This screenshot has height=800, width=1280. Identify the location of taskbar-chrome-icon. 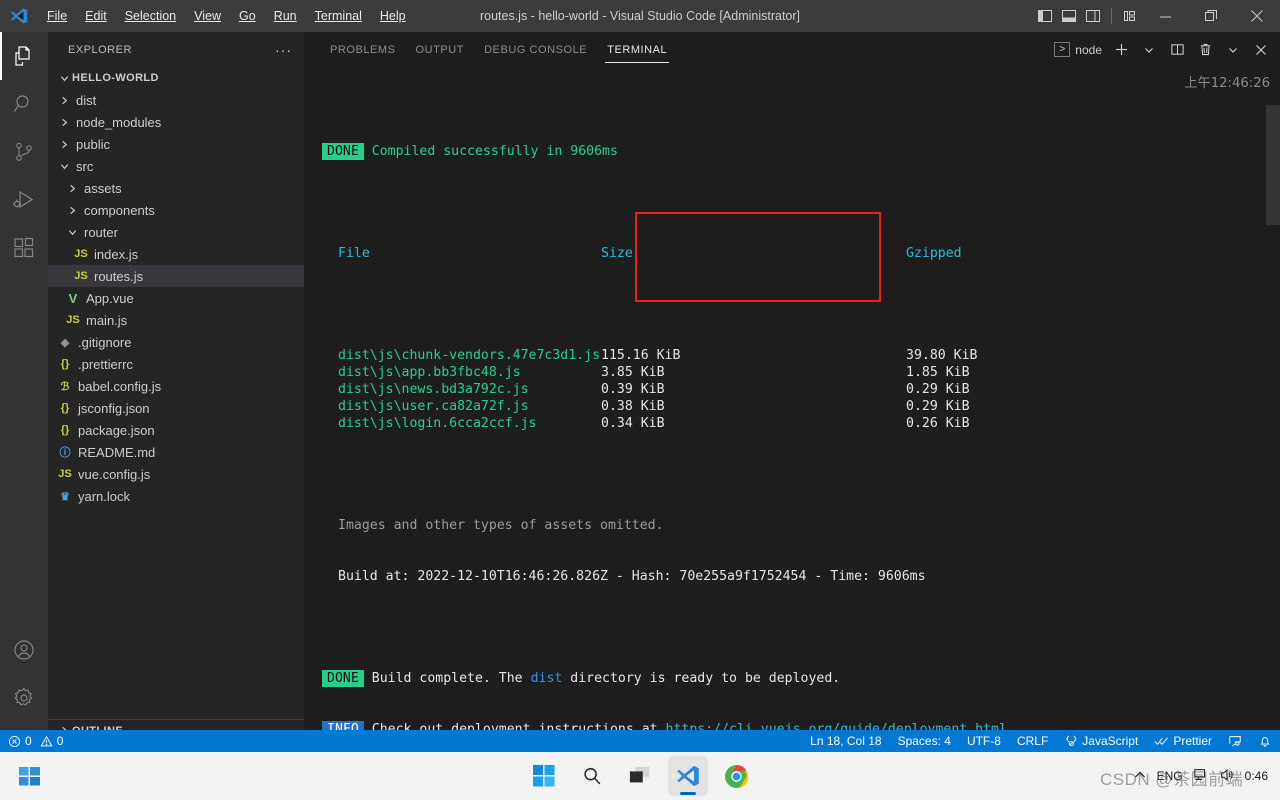
(736, 776).